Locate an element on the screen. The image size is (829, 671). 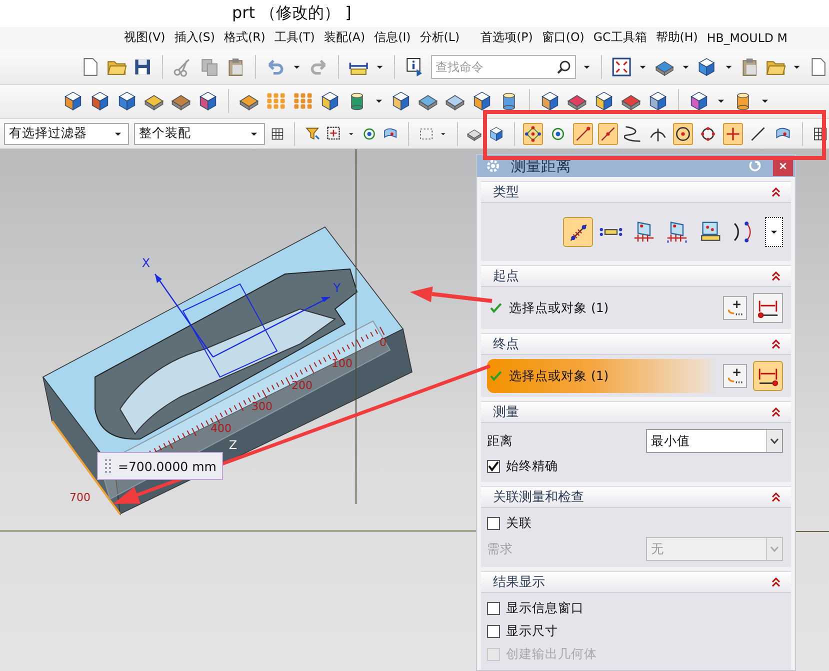
search-icon is located at coordinates (564, 66).